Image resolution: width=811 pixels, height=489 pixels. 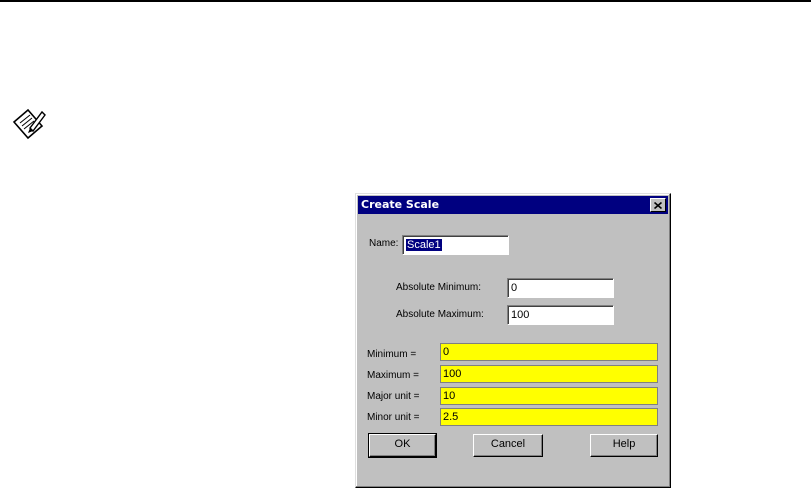 What do you see at coordinates (393, 417) in the screenshot?
I see `minor-unit-label: Minor unit =` at bounding box center [393, 417].